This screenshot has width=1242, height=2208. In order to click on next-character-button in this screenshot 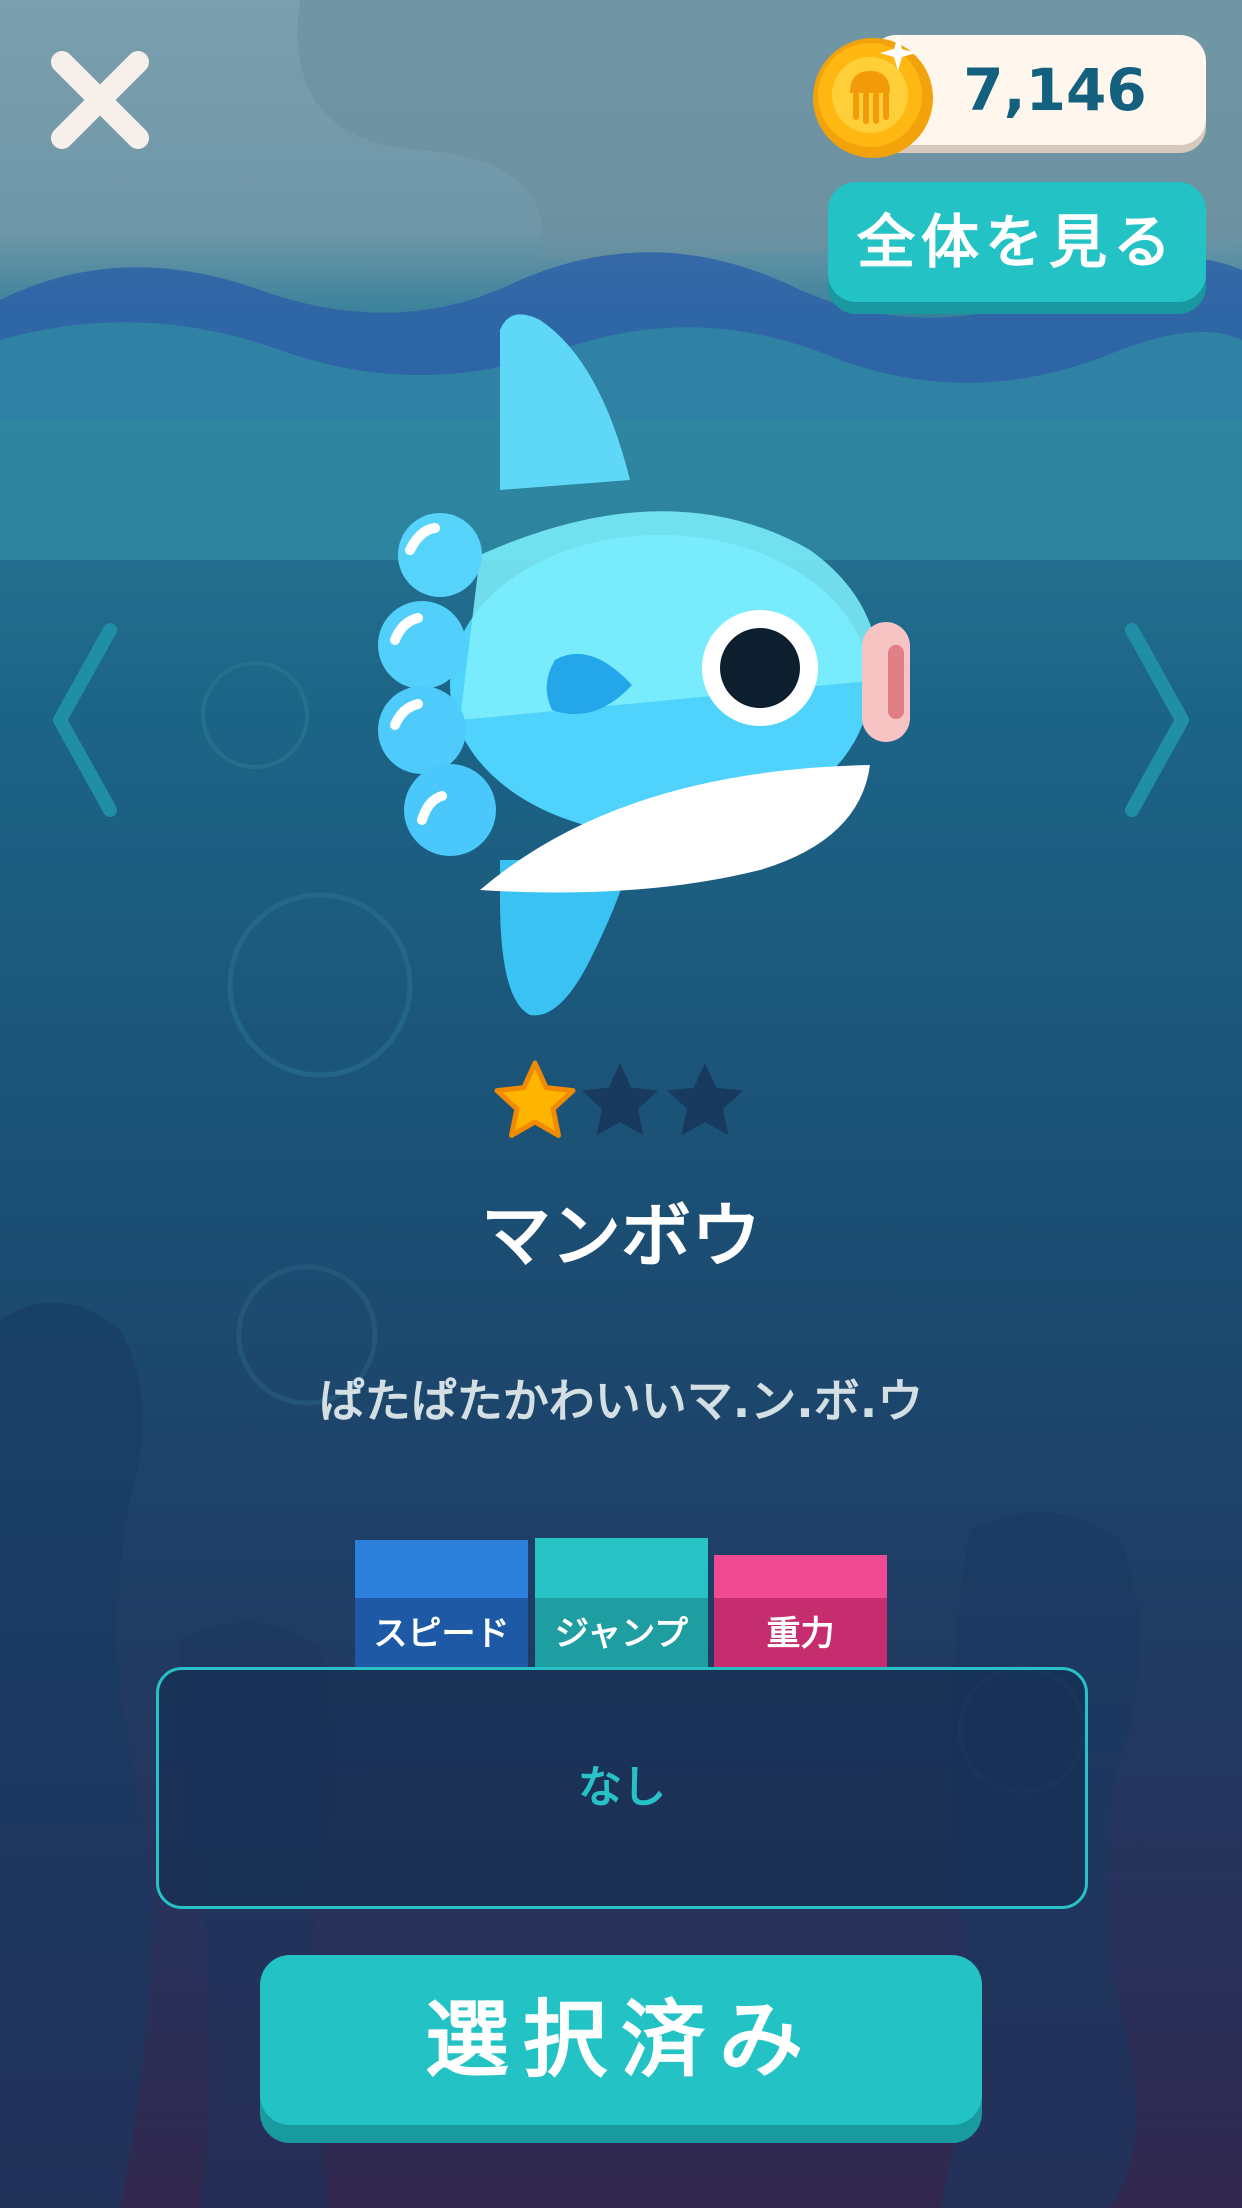, I will do `click(1154, 720)`.